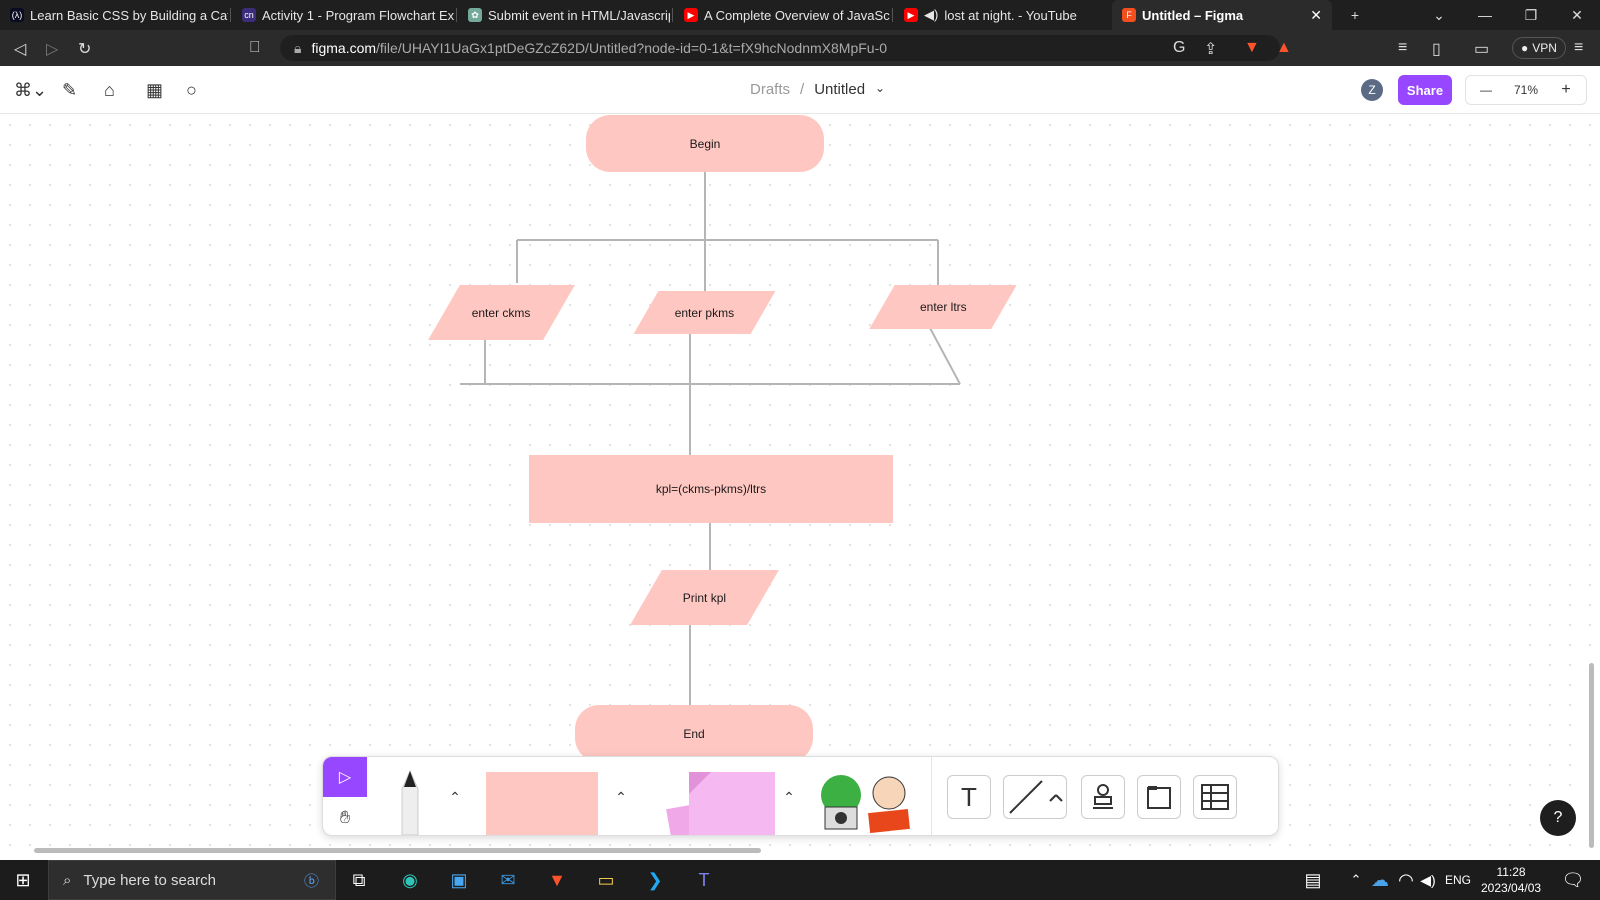 This screenshot has height=900, width=1600. I want to click on tab-js-overview: ▶ A Complete Overview of JavaScript, so click(782, 15).